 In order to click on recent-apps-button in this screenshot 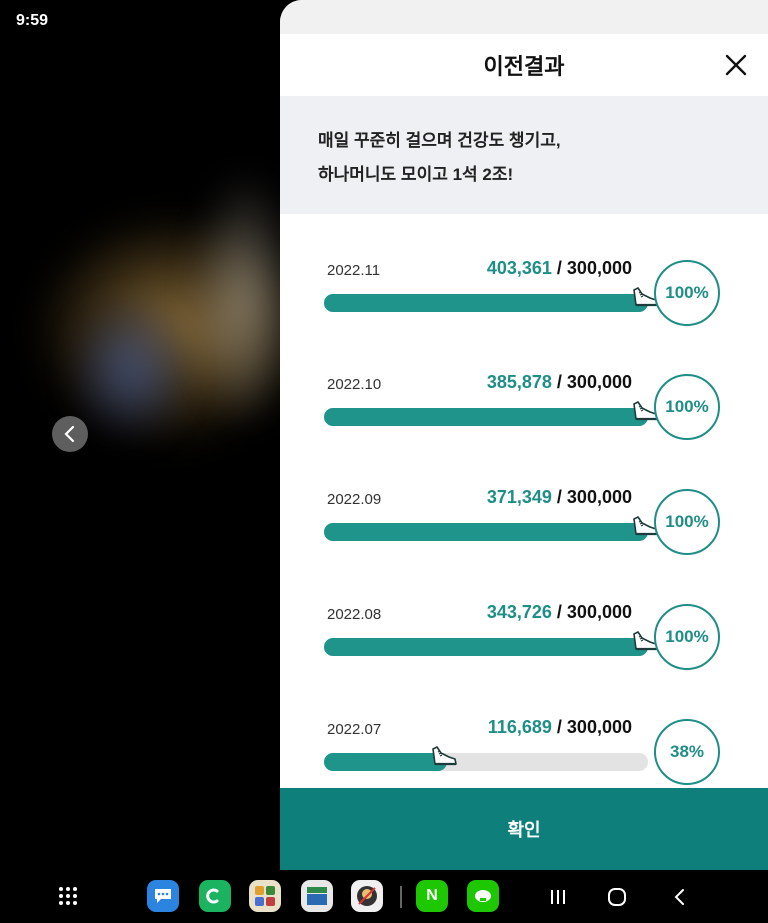, I will do `click(558, 897)`.